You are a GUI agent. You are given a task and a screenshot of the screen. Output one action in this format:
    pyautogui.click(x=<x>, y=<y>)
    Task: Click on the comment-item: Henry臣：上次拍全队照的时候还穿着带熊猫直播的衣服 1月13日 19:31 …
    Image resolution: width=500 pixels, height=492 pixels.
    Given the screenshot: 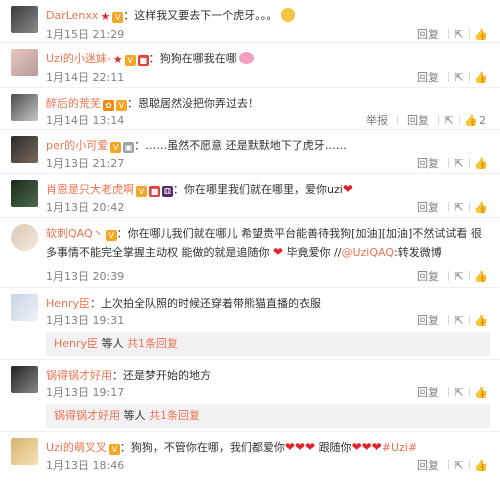 What is the action you would take?
    pyautogui.click(x=250, y=324)
    